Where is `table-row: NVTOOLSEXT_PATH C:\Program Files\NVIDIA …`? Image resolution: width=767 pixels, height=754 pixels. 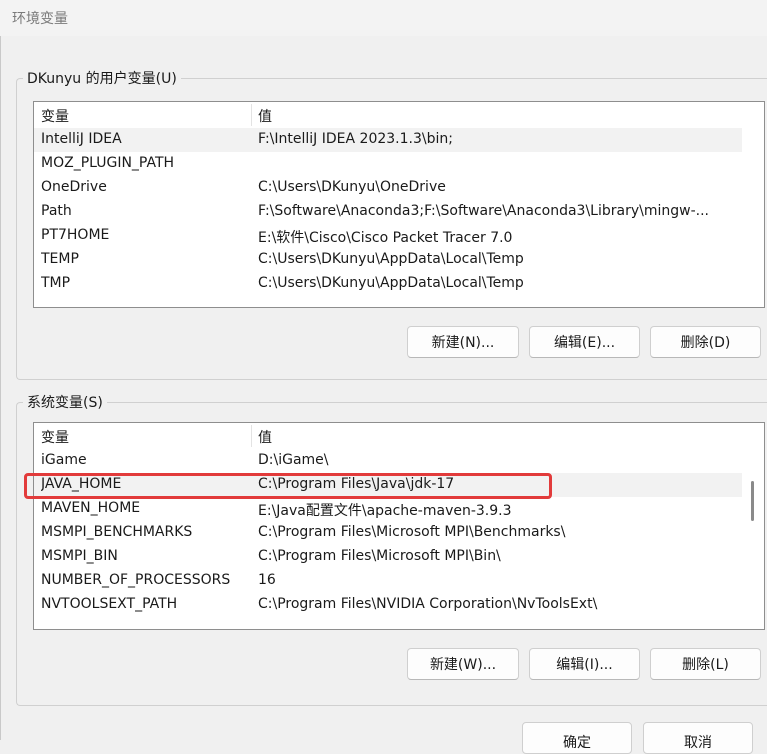 table-row: NVTOOLSEXT_PATH C:\Program Files\NVIDIA … is located at coordinates (388, 605).